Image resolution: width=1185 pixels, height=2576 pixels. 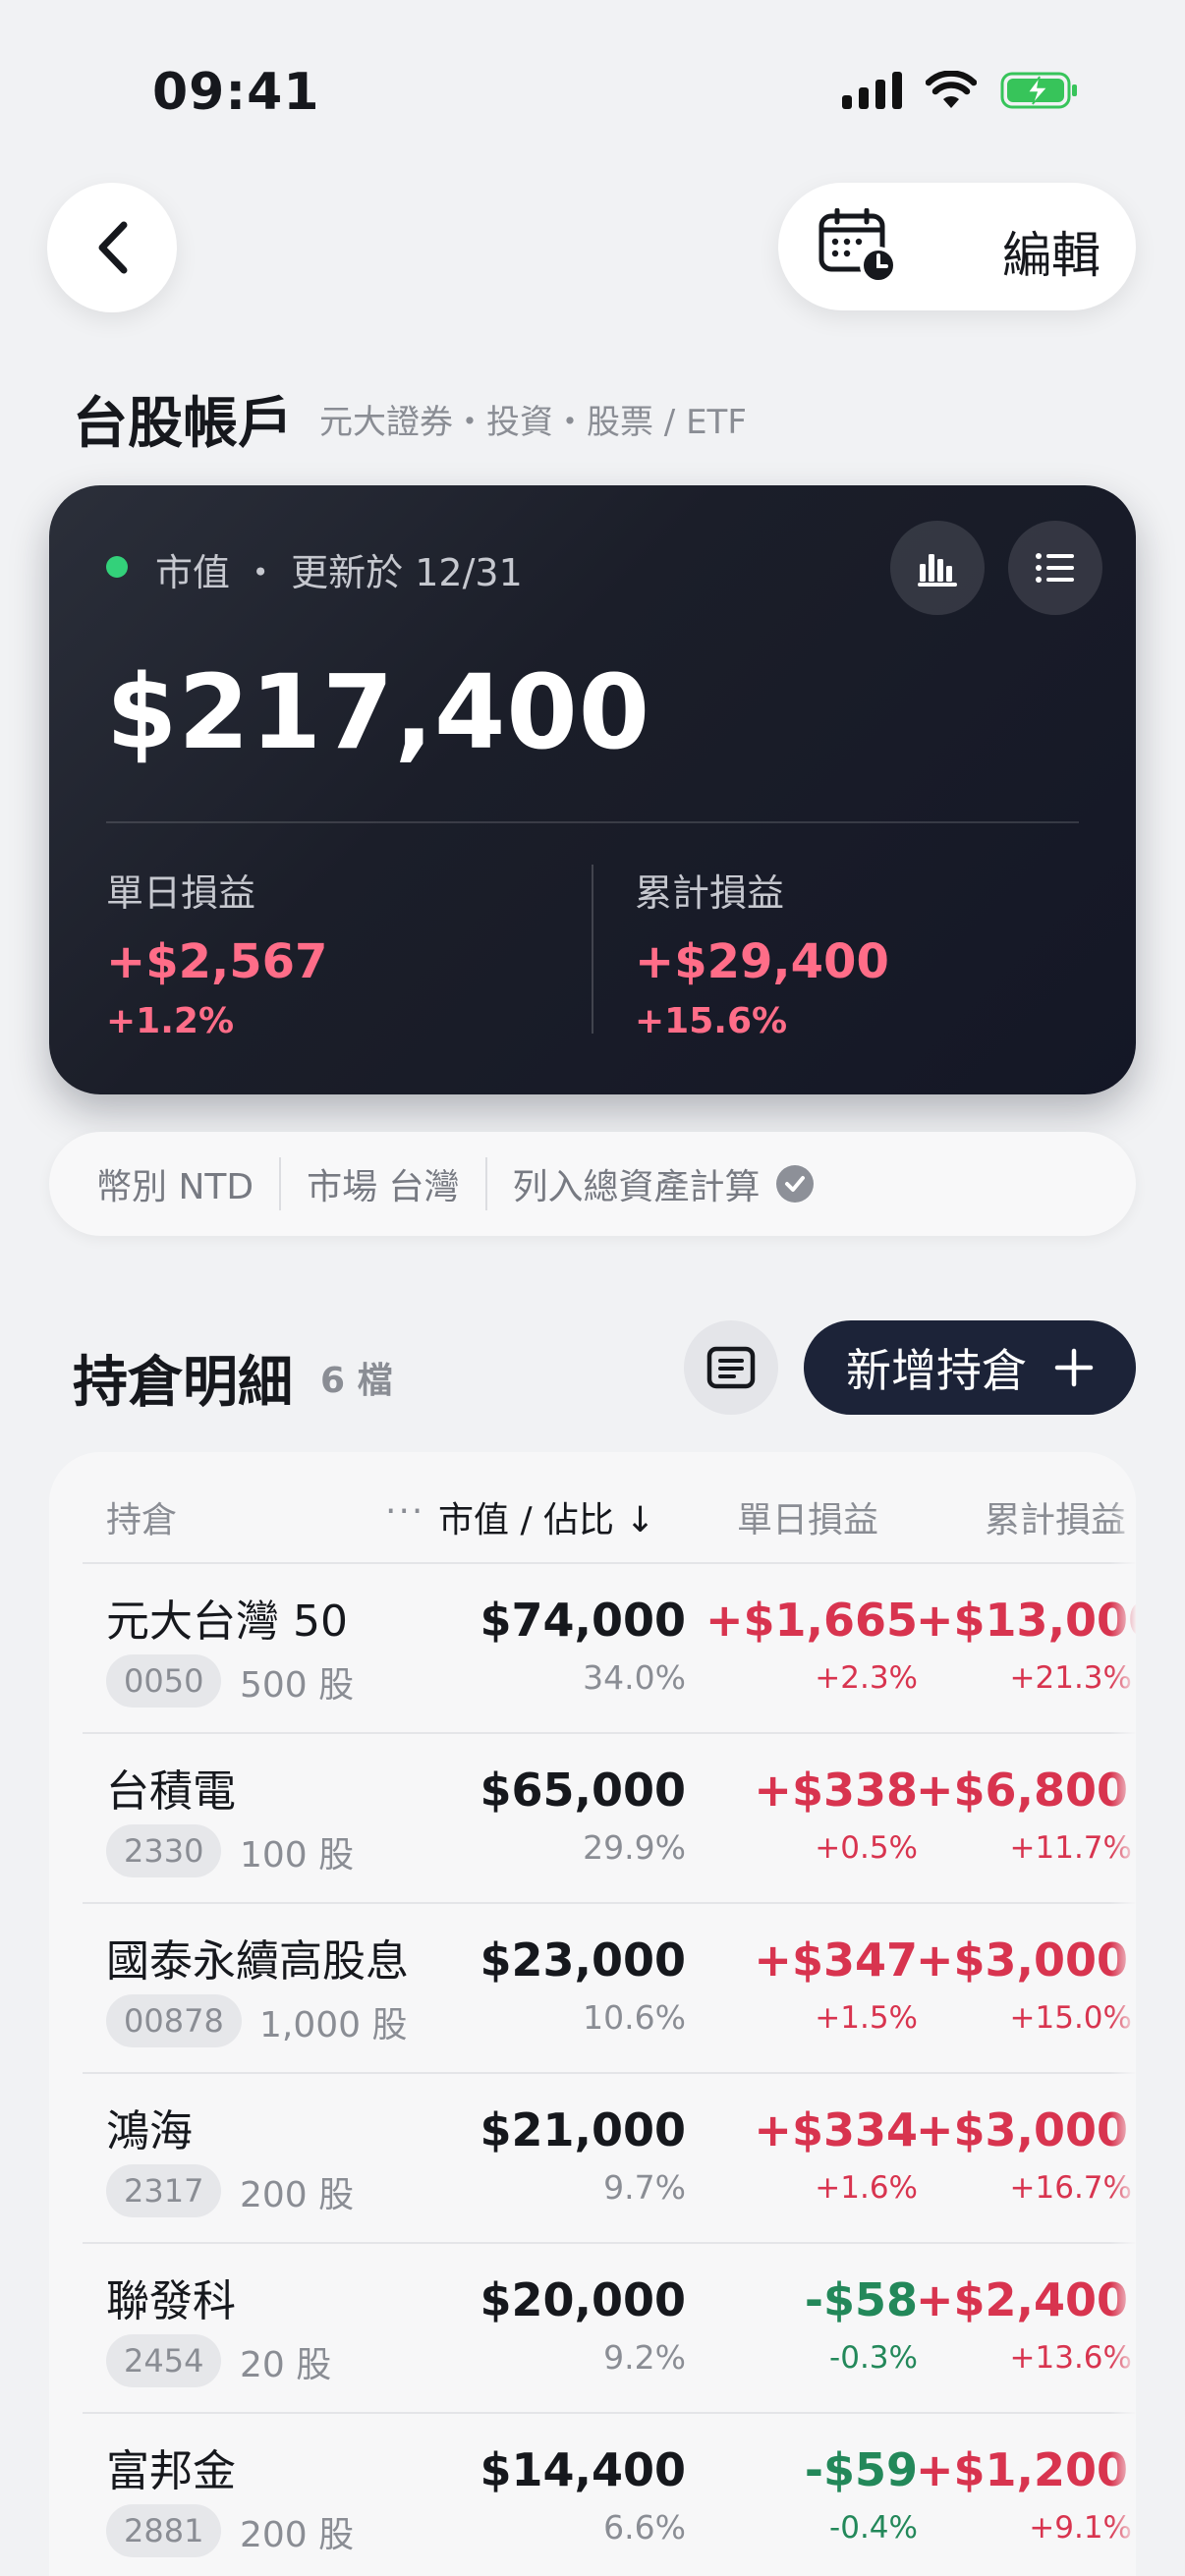 I want to click on day-pl: -$58, so click(x=861, y=2299).